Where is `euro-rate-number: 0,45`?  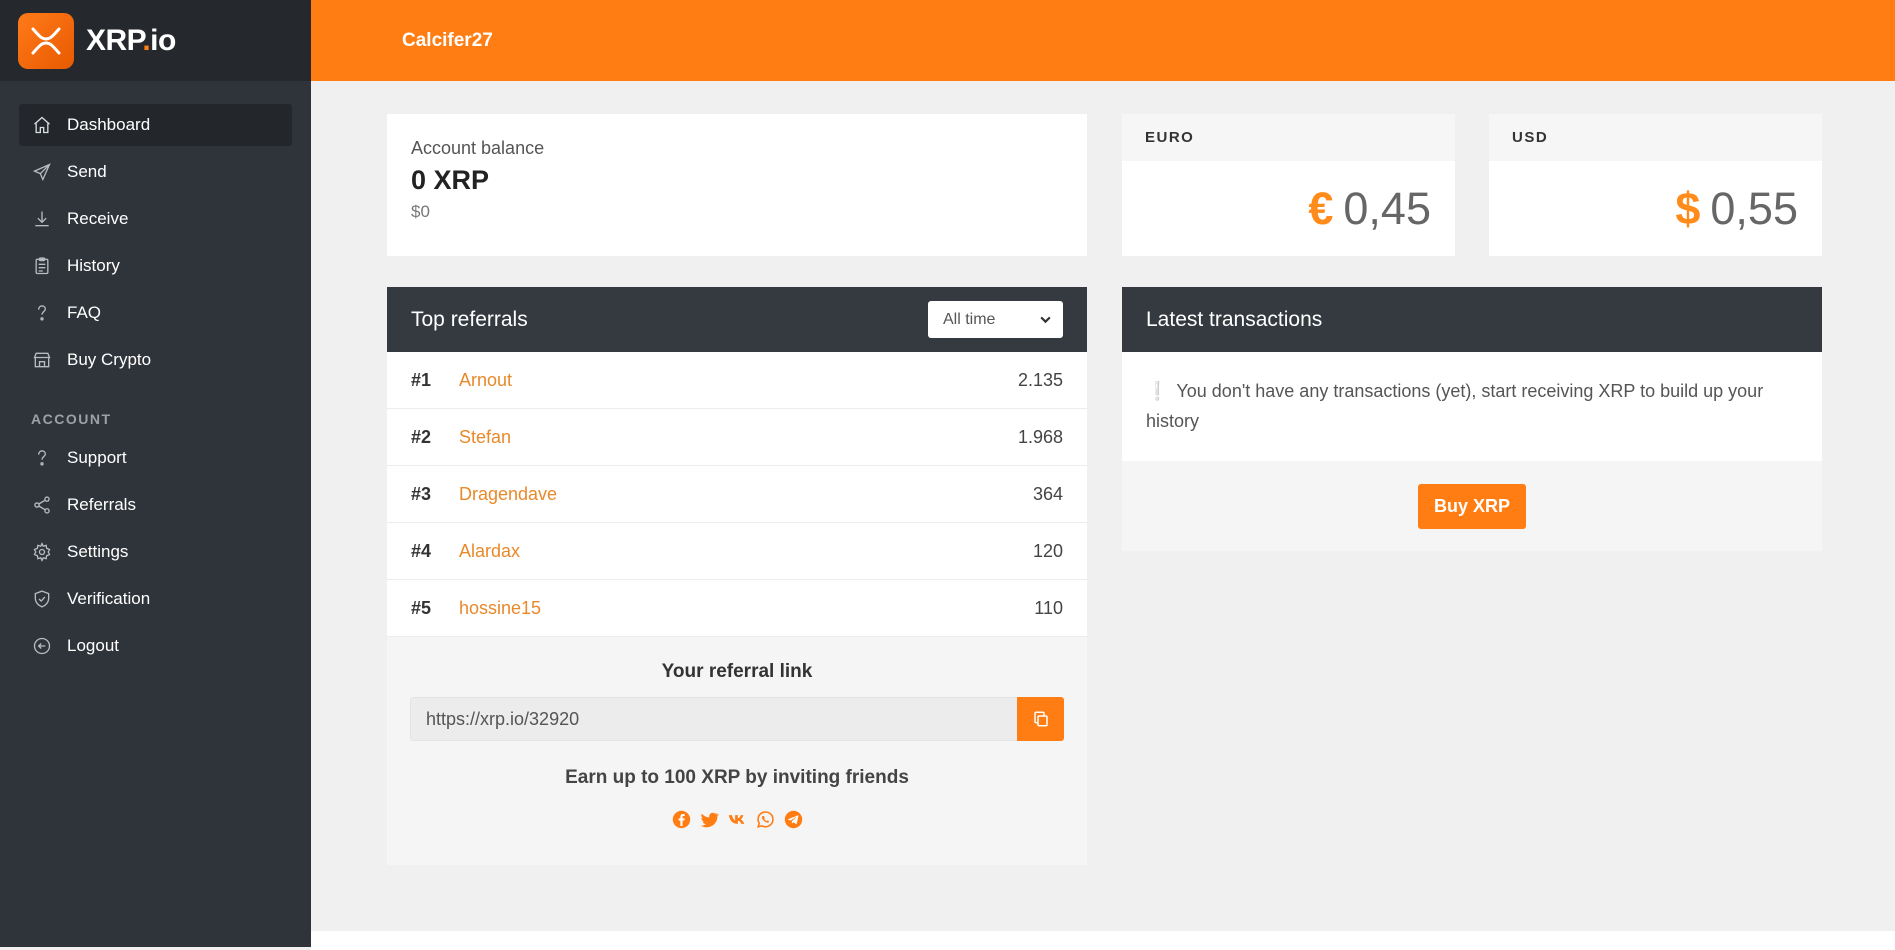
euro-rate-number: 0,45 is located at coordinates (1387, 208).